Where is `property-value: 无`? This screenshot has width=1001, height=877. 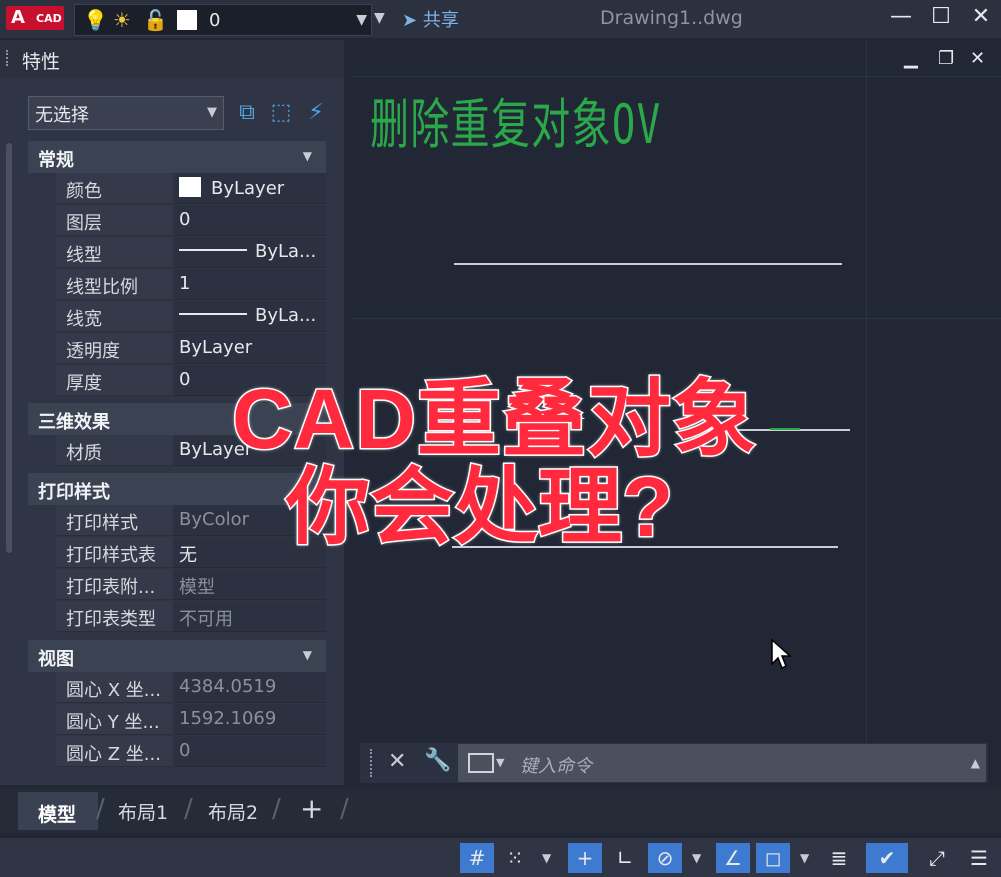 property-value: 无 is located at coordinates (188, 555).